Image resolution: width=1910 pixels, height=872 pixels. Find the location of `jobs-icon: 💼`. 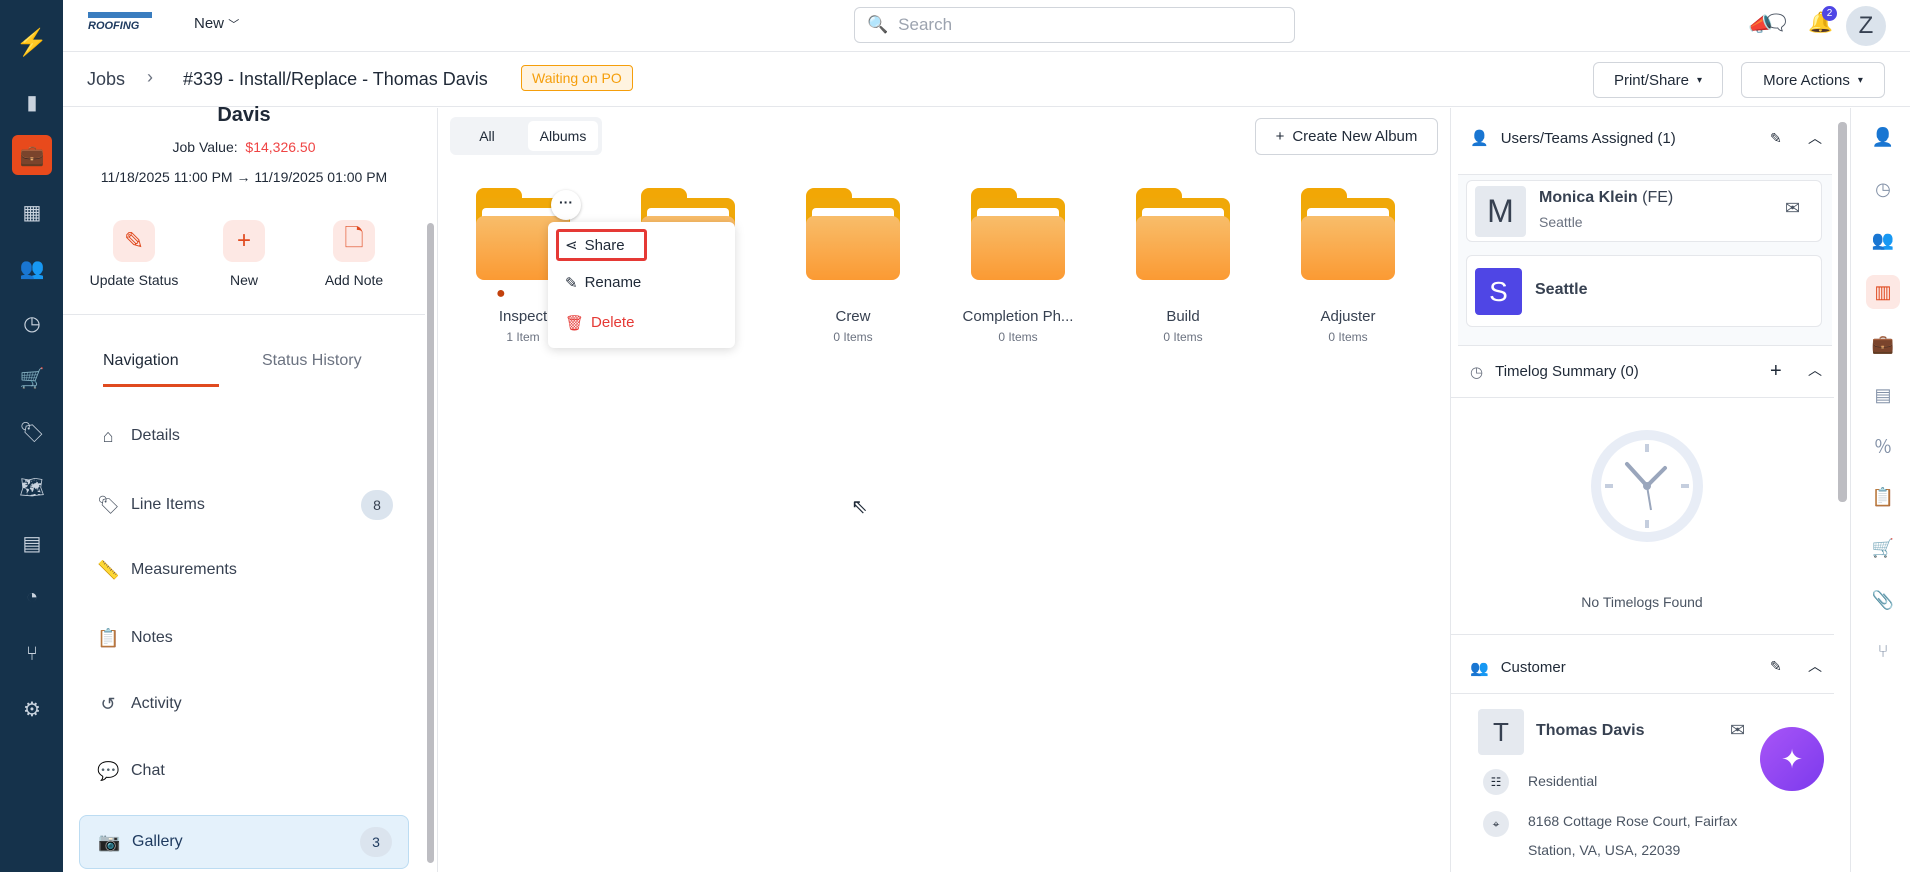

jobs-icon: 💼 is located at coordinates (32, 155).